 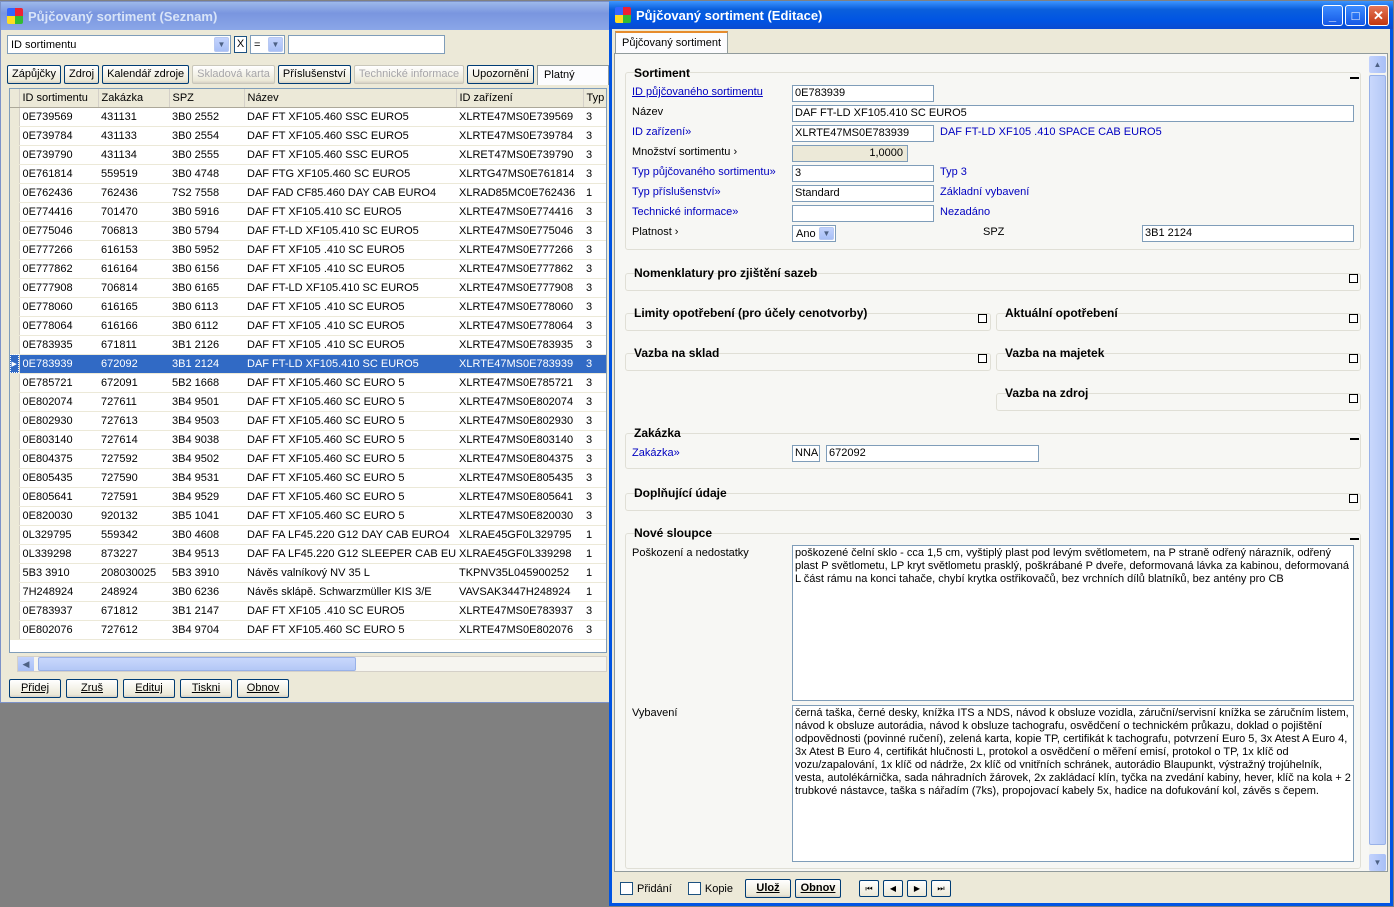 I want to click on table-cell: 431133, so click(x=133, y=136).